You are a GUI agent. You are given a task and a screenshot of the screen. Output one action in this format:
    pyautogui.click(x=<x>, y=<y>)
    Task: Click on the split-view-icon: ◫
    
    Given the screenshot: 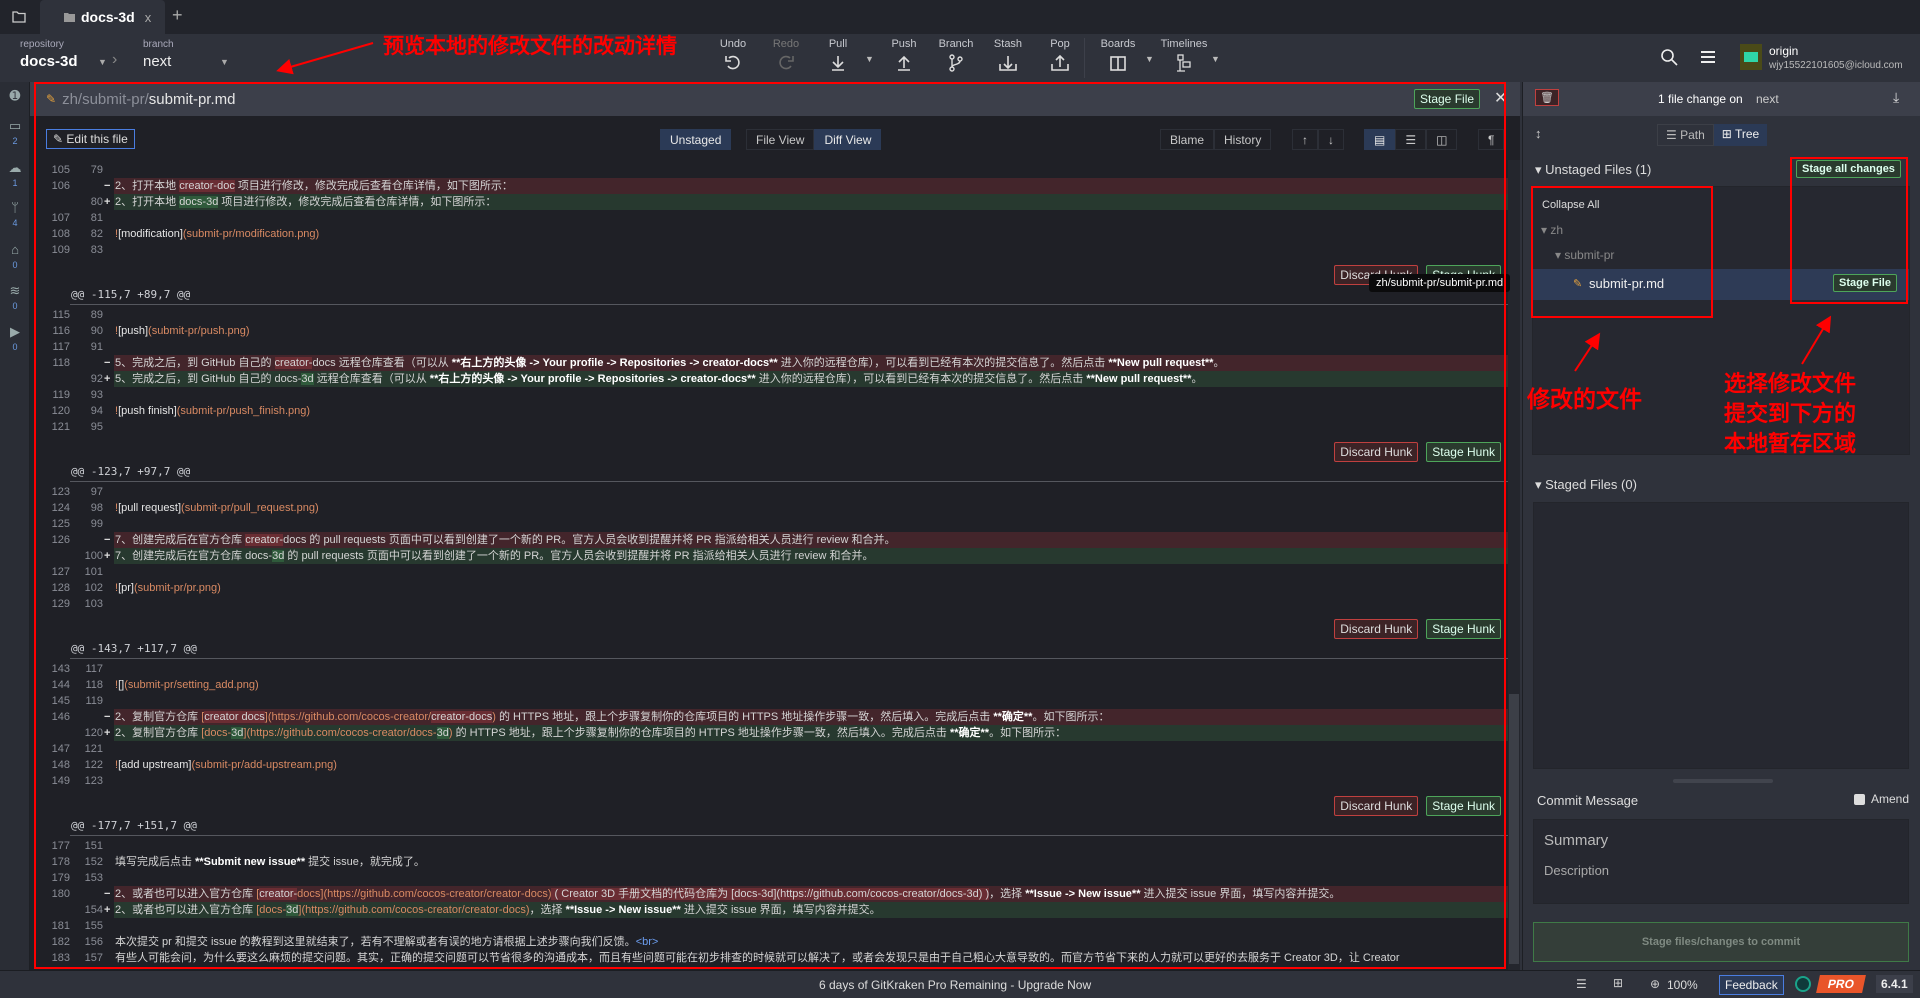 What is the action you would take?
    pyautogui.click(x=1442, y=139)
    